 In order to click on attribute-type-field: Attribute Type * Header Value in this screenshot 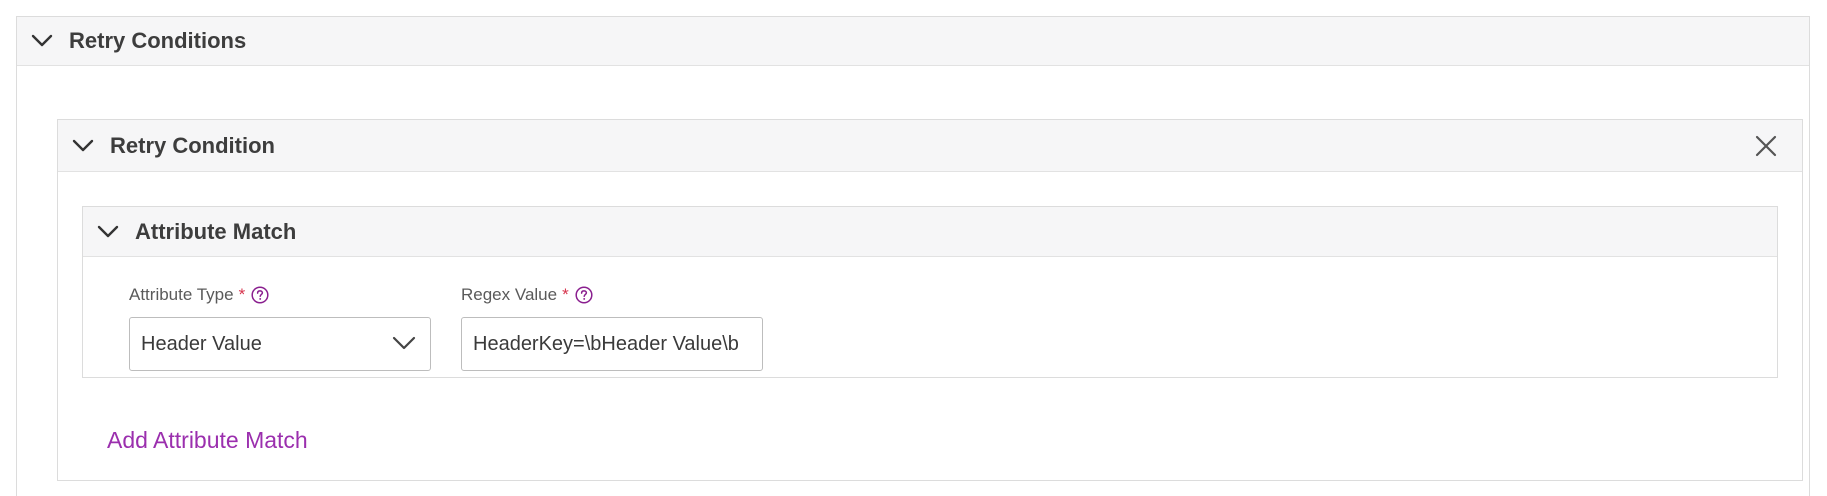, I will do `click(280, 328)`.